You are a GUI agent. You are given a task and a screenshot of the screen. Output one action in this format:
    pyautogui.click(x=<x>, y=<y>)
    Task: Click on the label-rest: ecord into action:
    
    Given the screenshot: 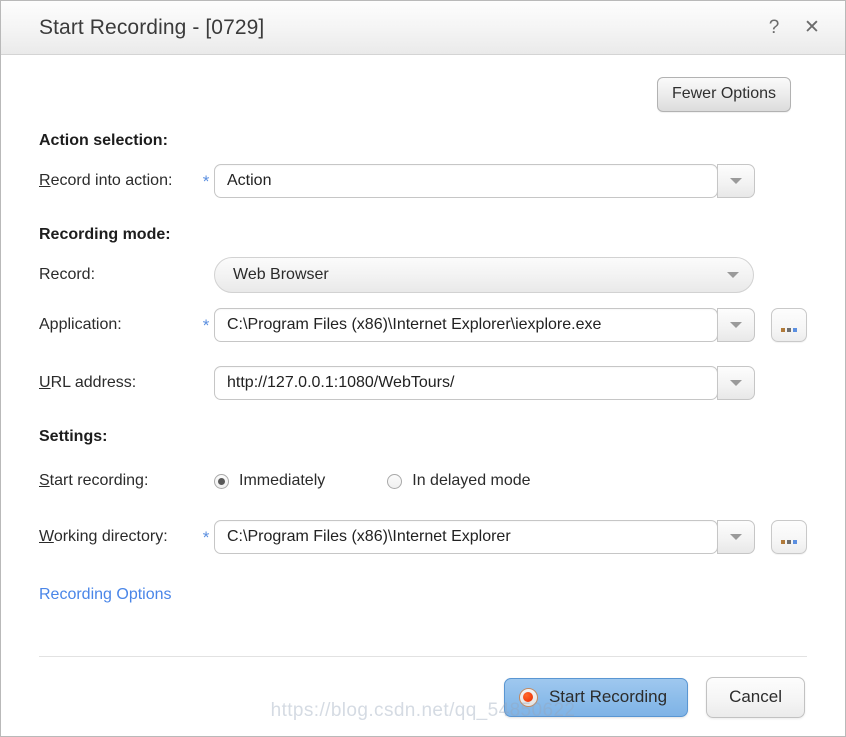 What is the action you would take?
    pyautogui.click(x=111, y=180)
    